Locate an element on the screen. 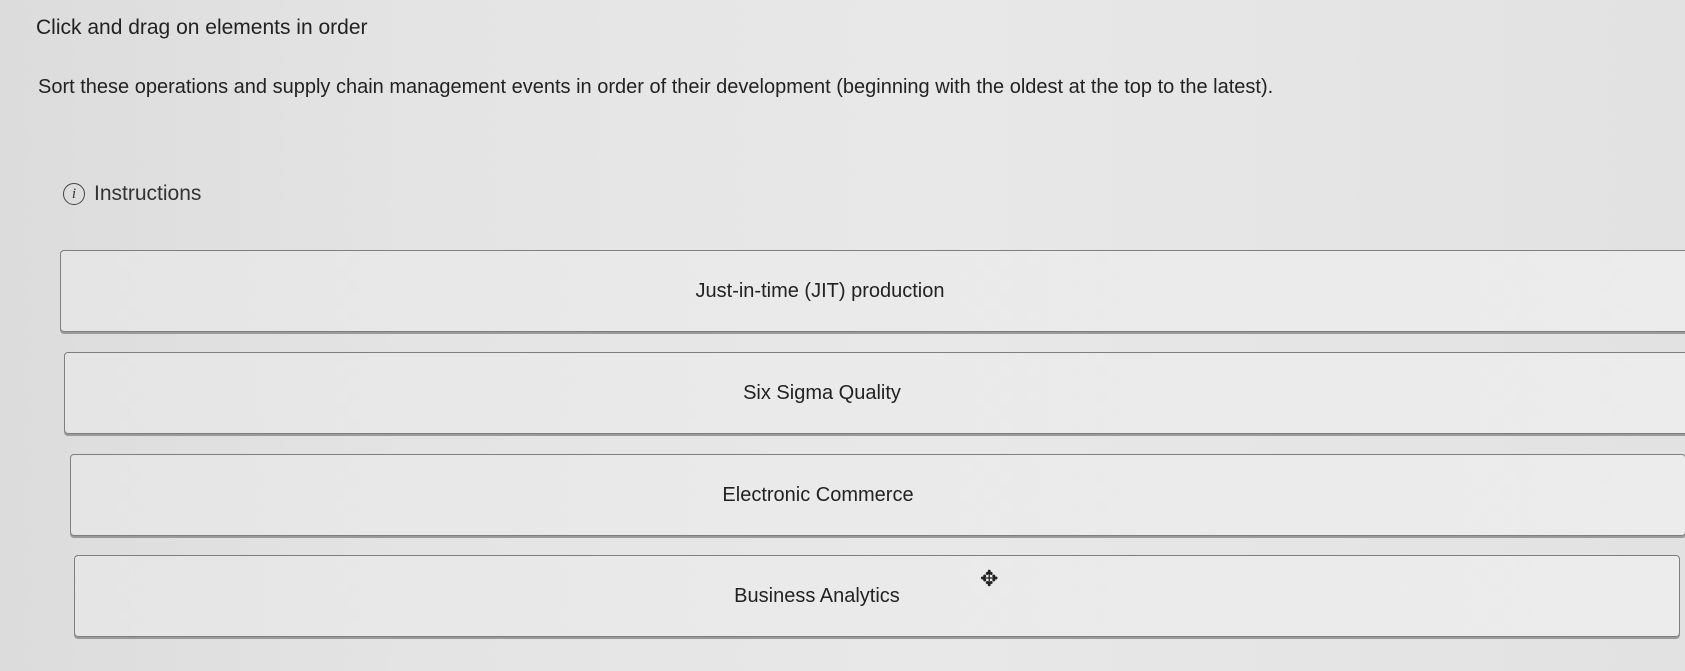  sortable-item: Just-in-time (JIT) production is located at coordinates (872, 291).